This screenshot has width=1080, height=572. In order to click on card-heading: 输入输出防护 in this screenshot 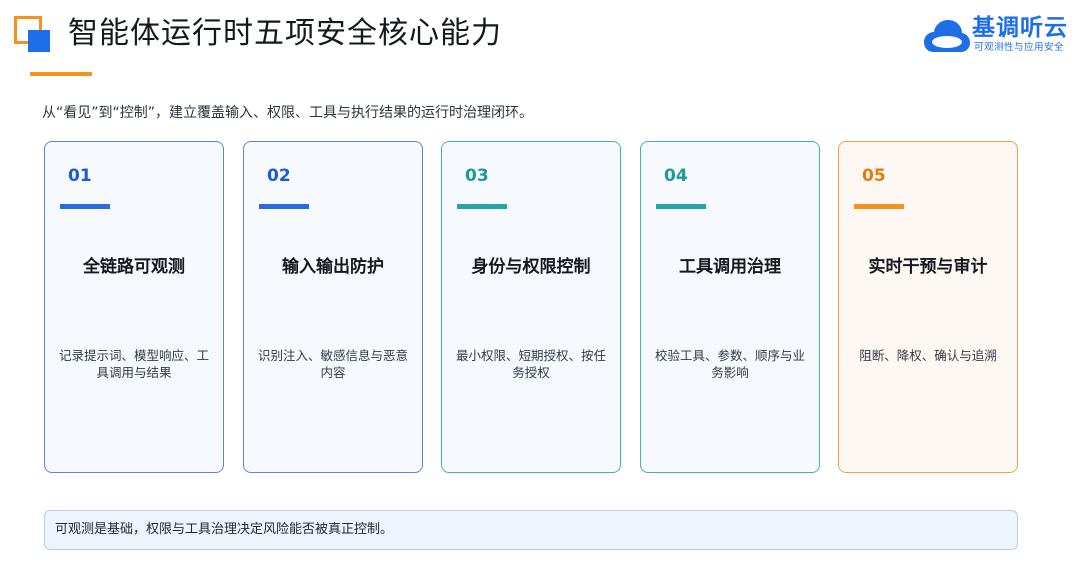, I will do `click(333, 267)`.